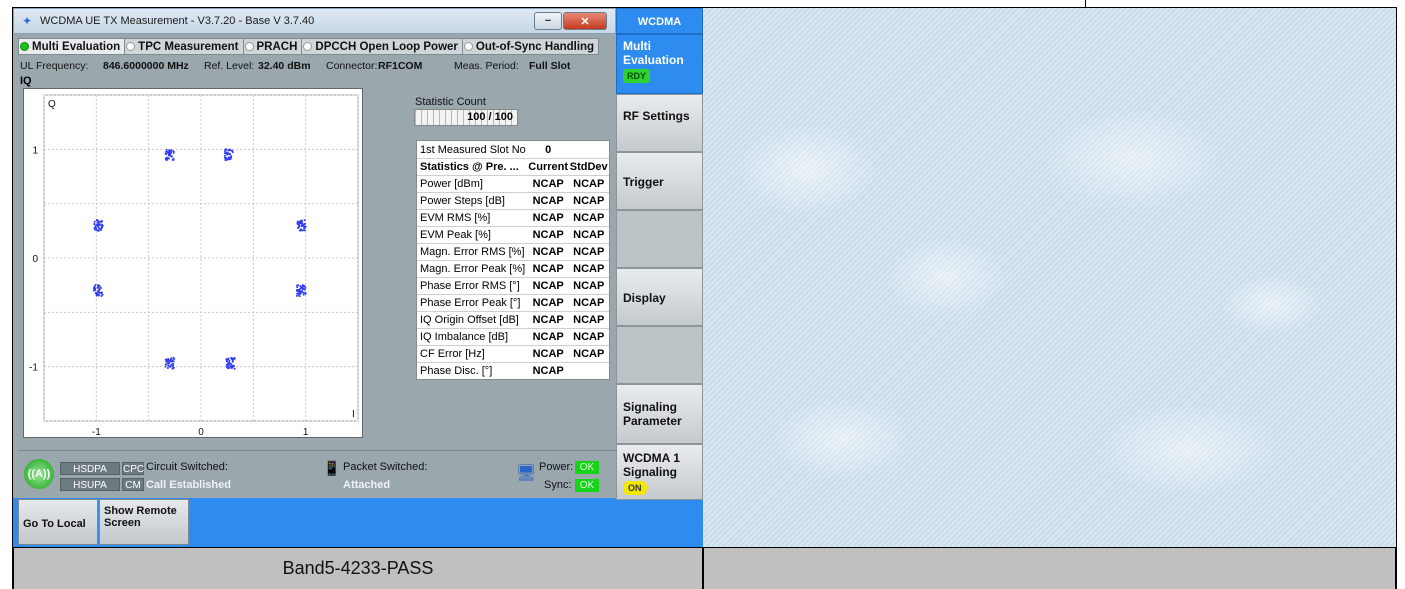 This screenshot has width=1405, height=589. What do you see at coordinates (535, 46) in the screenshot?
I see `tab-label: Out-of-Sync Handling` at bounding box center [535, 46].